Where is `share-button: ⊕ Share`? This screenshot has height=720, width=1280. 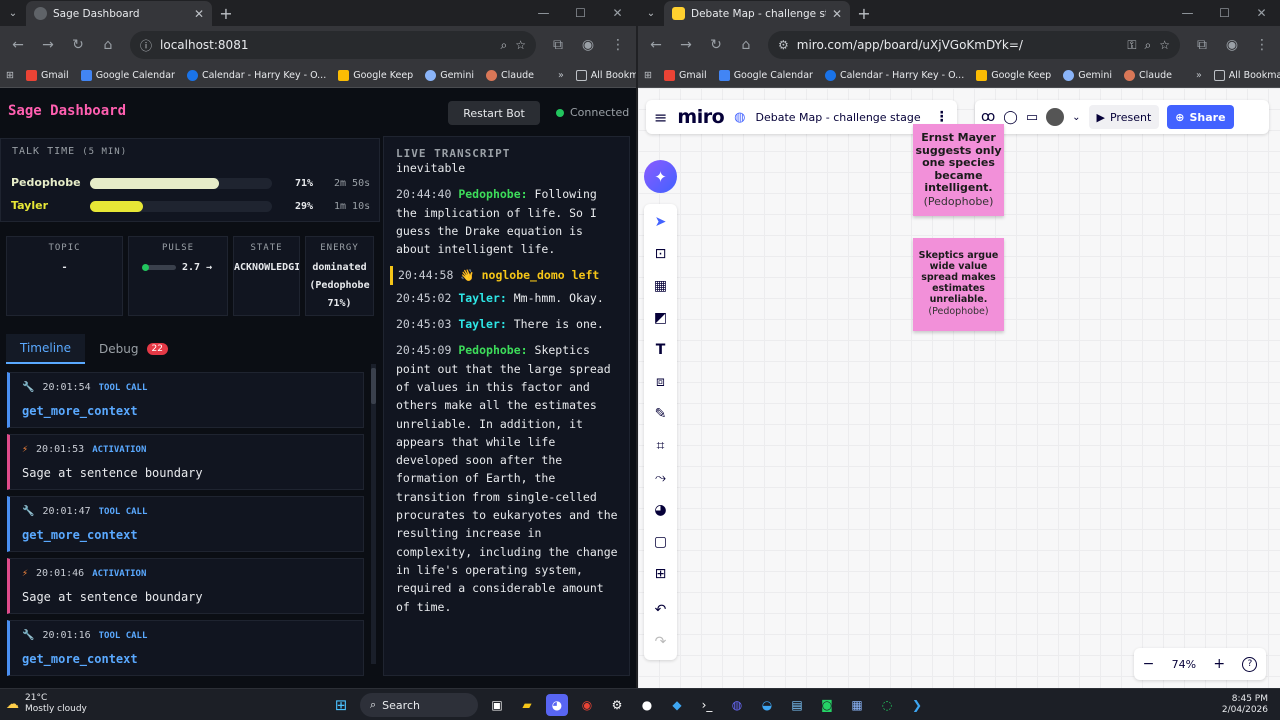
share-button: ⊕ Share is located at coordinates (1200, 117).